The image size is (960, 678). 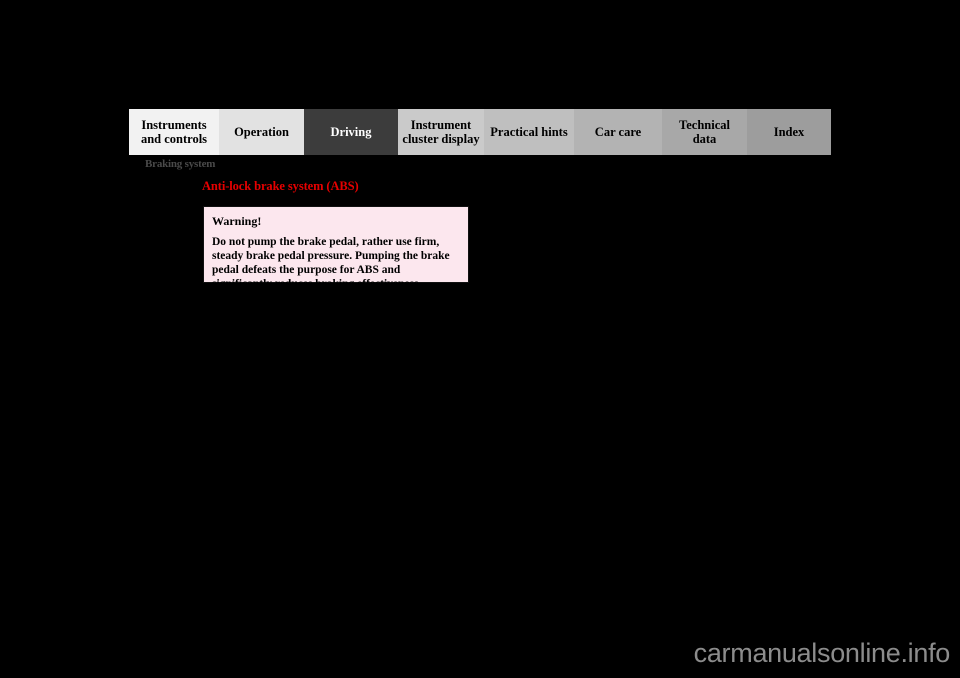 What do you see at coordinates (237, 221) in the screenshot?
I see `warning-title: Warning!` at bounding box center [237, 221].